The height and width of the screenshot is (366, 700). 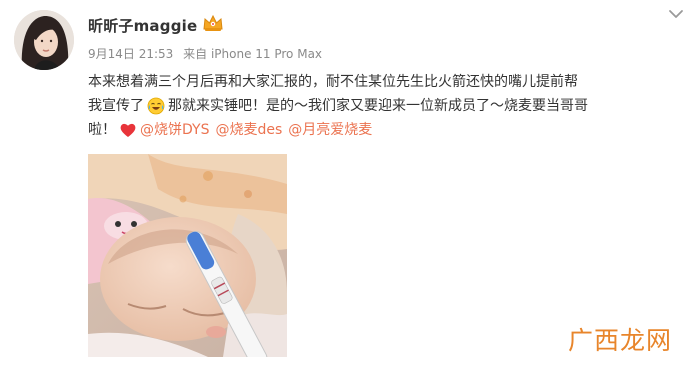 What do you see at coordinates (253, 54) in the screenshot?
I see `post-source: 来自 iPhone 11 Pro Max` at bounding box center [253, 54].